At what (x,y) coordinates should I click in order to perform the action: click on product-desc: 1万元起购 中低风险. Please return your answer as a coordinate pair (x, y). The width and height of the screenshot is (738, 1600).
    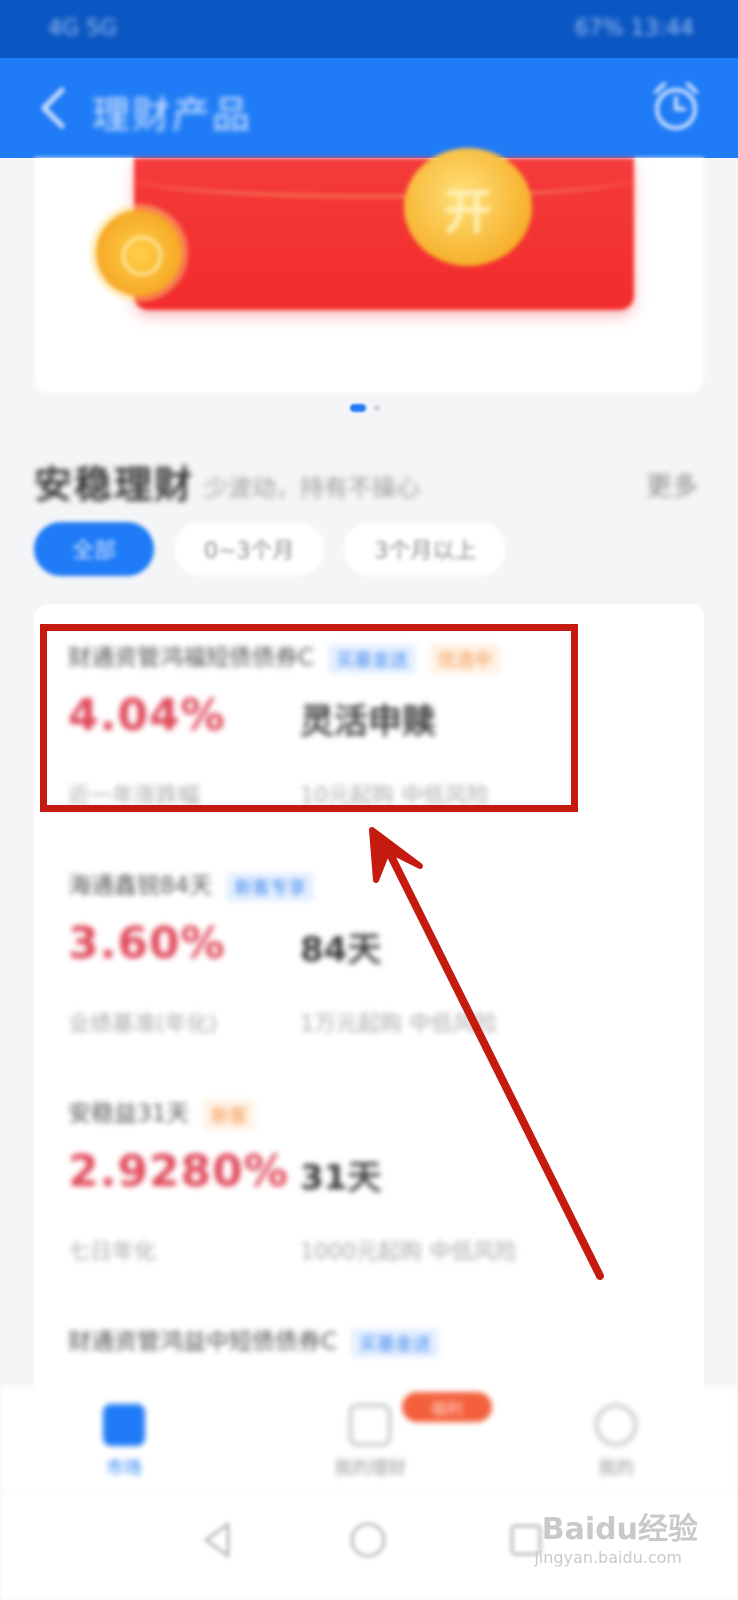
    Looking at the image, I should click on (398, 1024).